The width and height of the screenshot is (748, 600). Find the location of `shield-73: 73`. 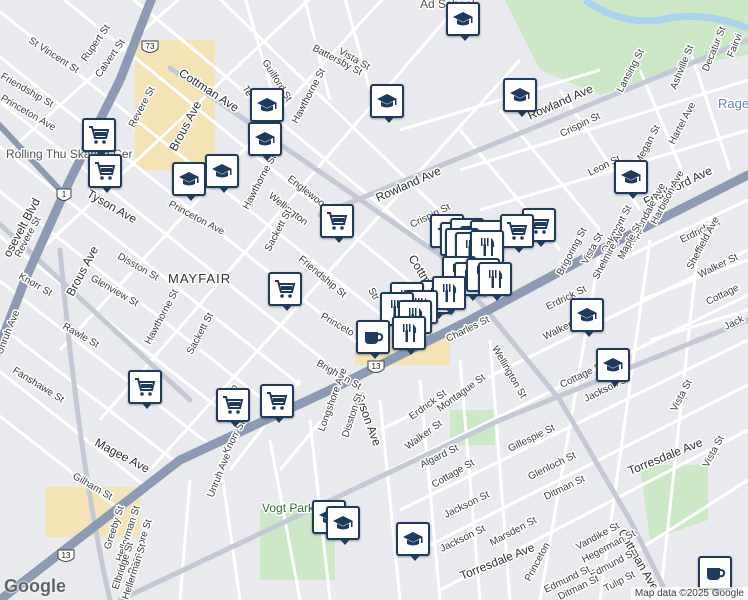

shield-73: 73 is located at coordinates (150, 46).